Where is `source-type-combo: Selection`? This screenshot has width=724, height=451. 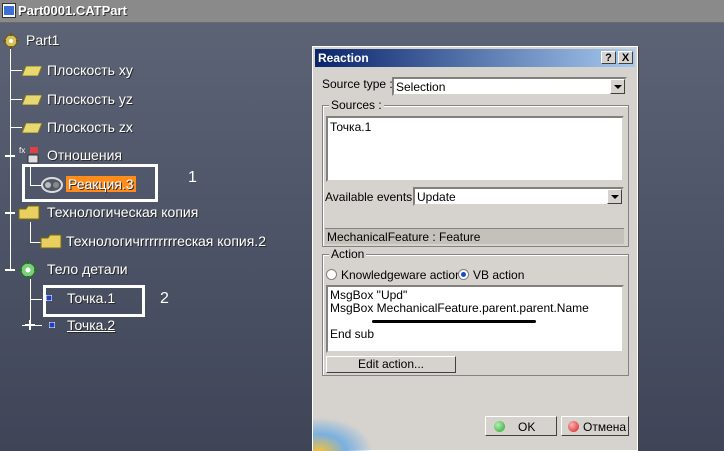
source-type-combo: Selection is located at coordinates (509, 86).